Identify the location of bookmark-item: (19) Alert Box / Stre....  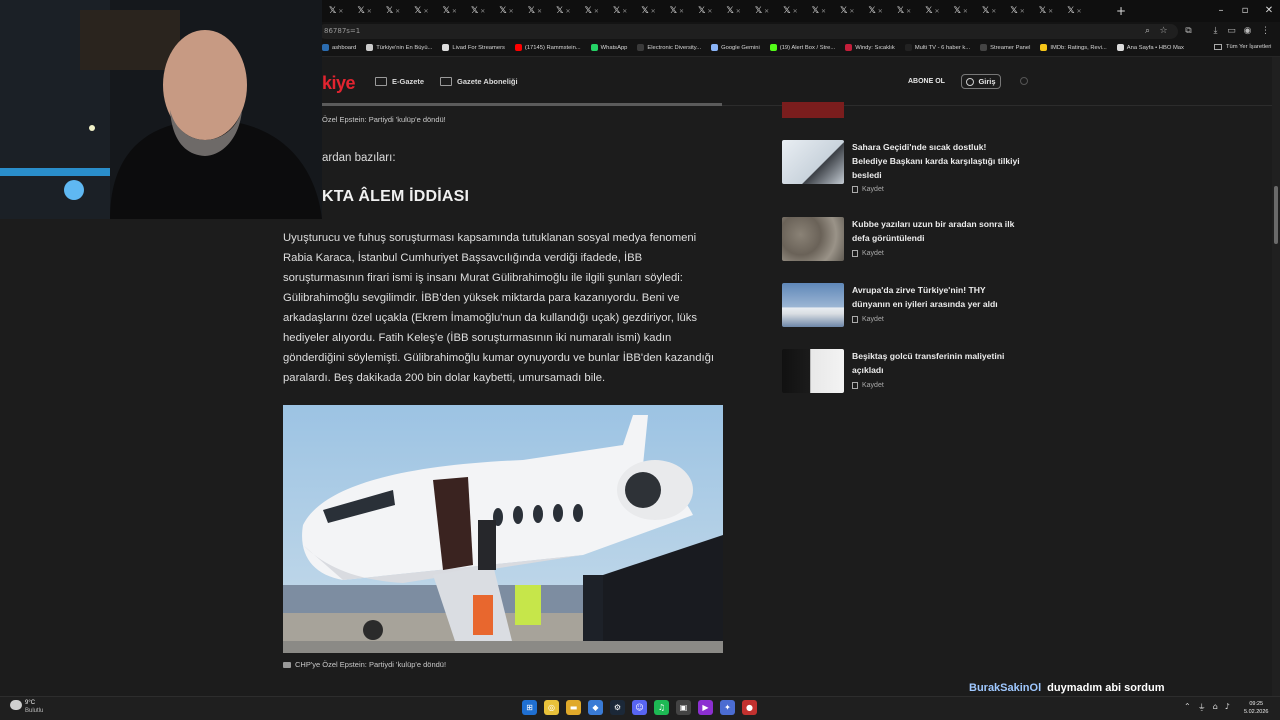
(802, 47).